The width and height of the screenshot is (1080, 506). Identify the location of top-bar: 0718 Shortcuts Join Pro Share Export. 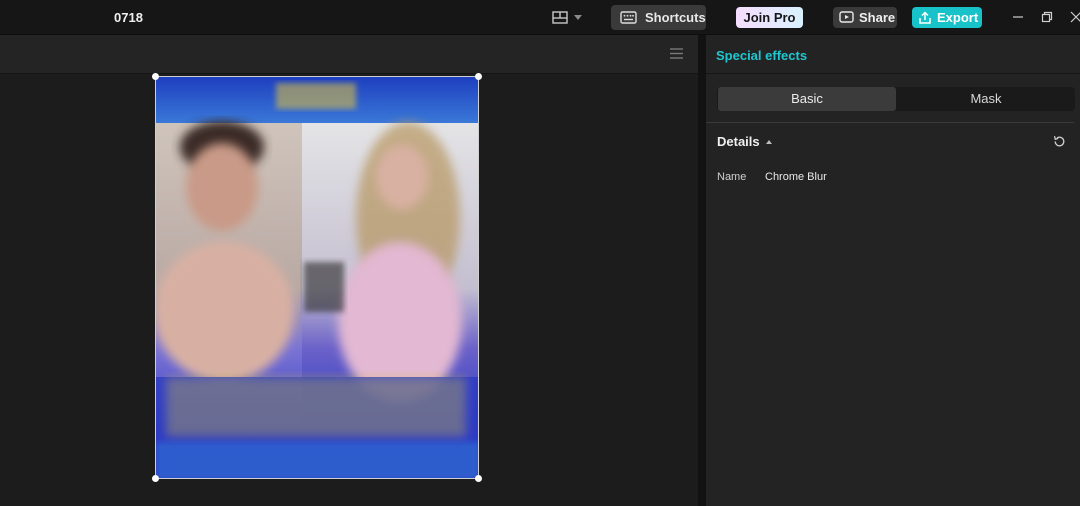
(540, 17).